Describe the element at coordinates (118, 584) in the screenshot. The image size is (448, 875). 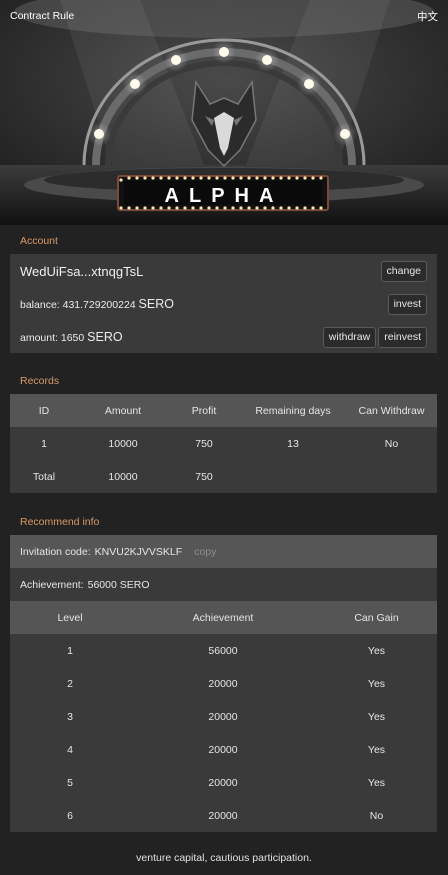
I see `achievement-value: 56000 SERO` at that location.